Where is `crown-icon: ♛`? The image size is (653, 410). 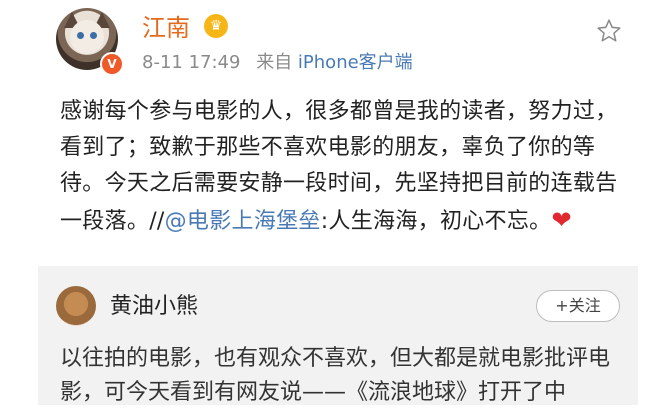 crown-icon: ♛ is located at coordinates (216, 26).